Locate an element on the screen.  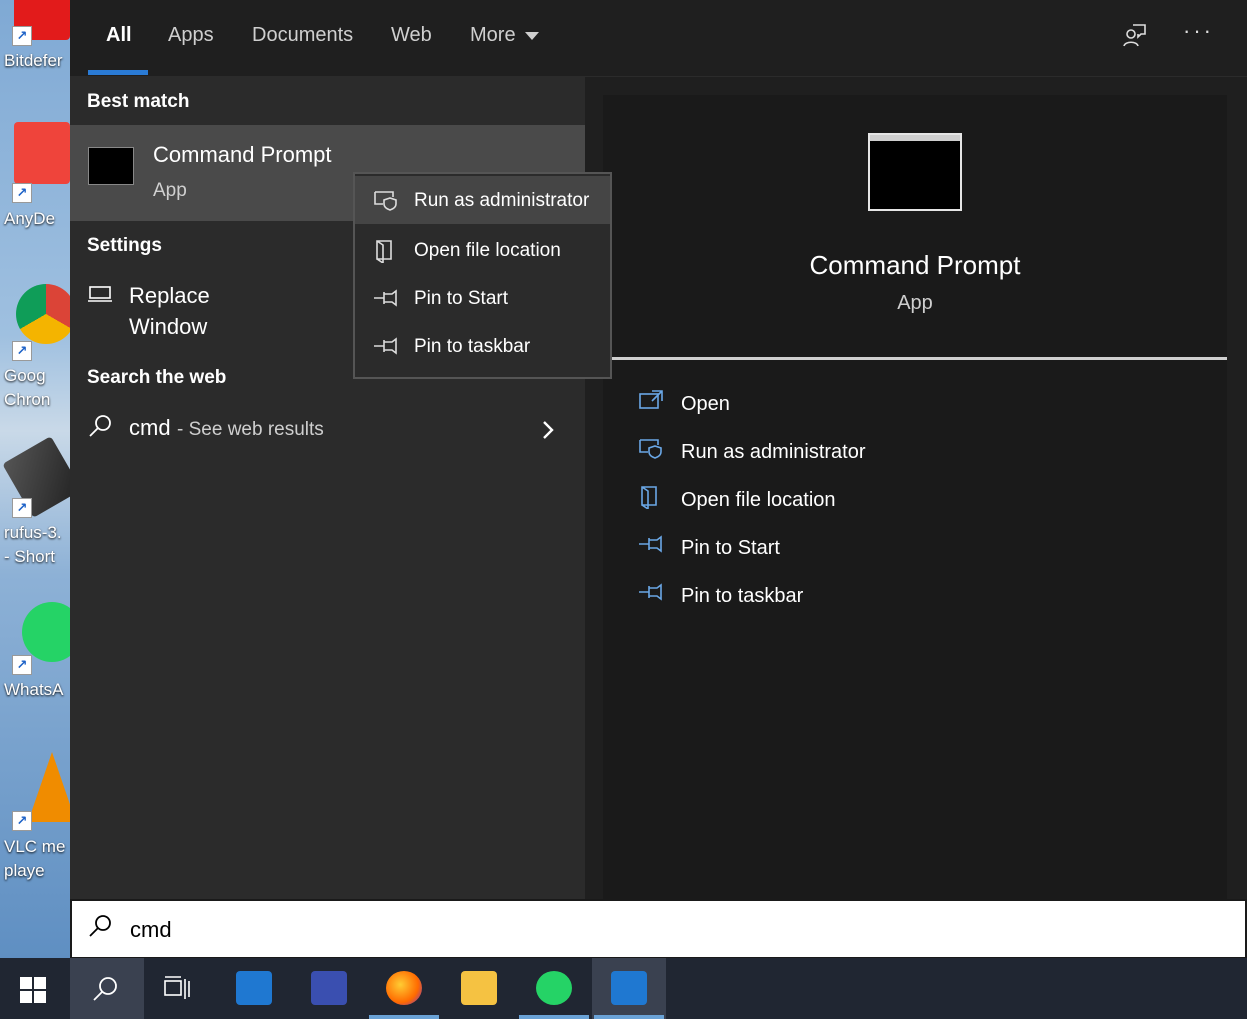
taskbar is located at coordinates (623, 988).